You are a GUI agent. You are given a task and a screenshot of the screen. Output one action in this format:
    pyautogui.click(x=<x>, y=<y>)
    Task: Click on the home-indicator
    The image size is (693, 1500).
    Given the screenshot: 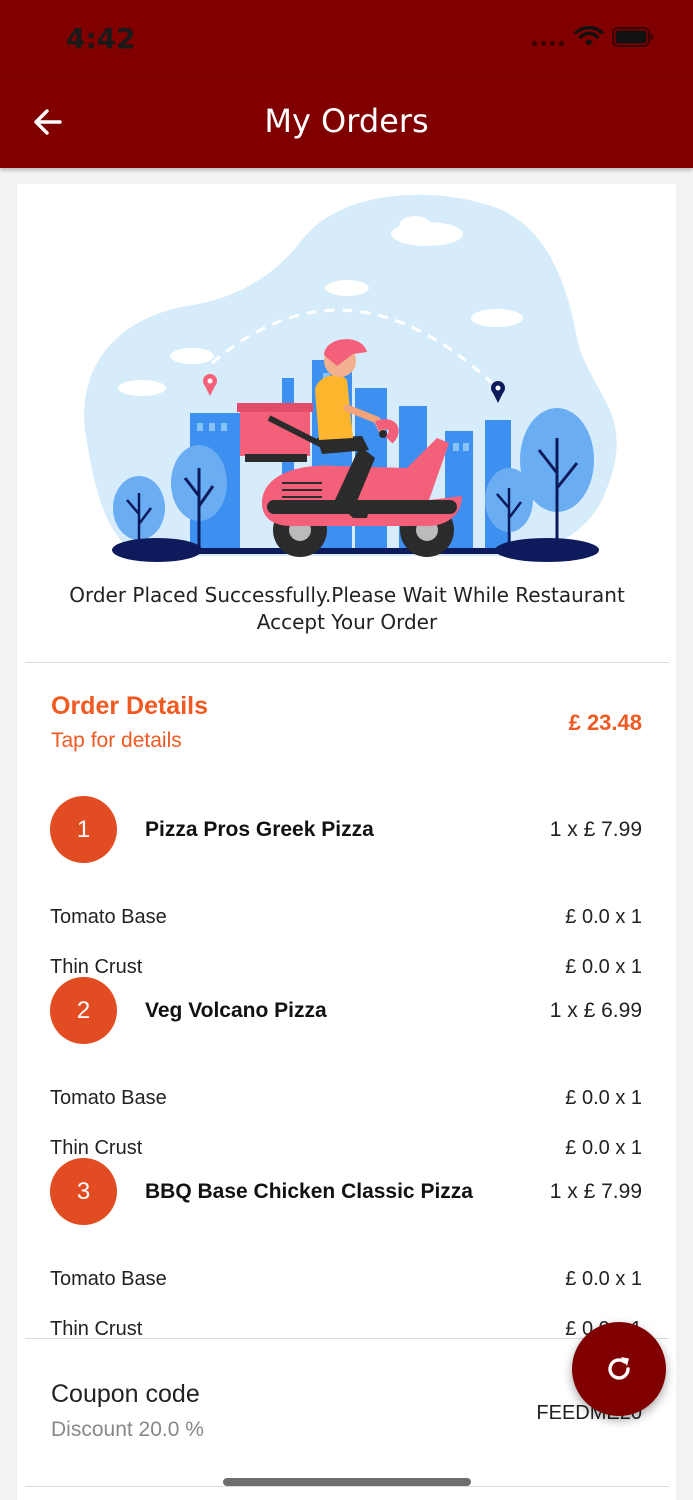 What is the action you would take?
    pyautogui.click(x=347, y=1482)
    